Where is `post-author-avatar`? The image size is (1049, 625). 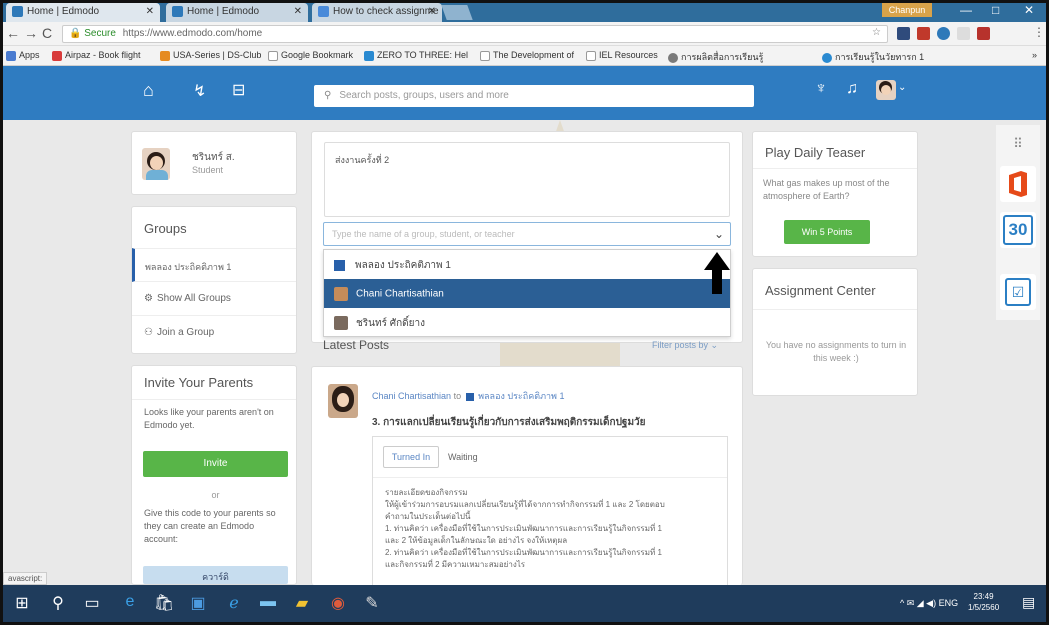
post-author-avatar is located at coordinates (343, 401).